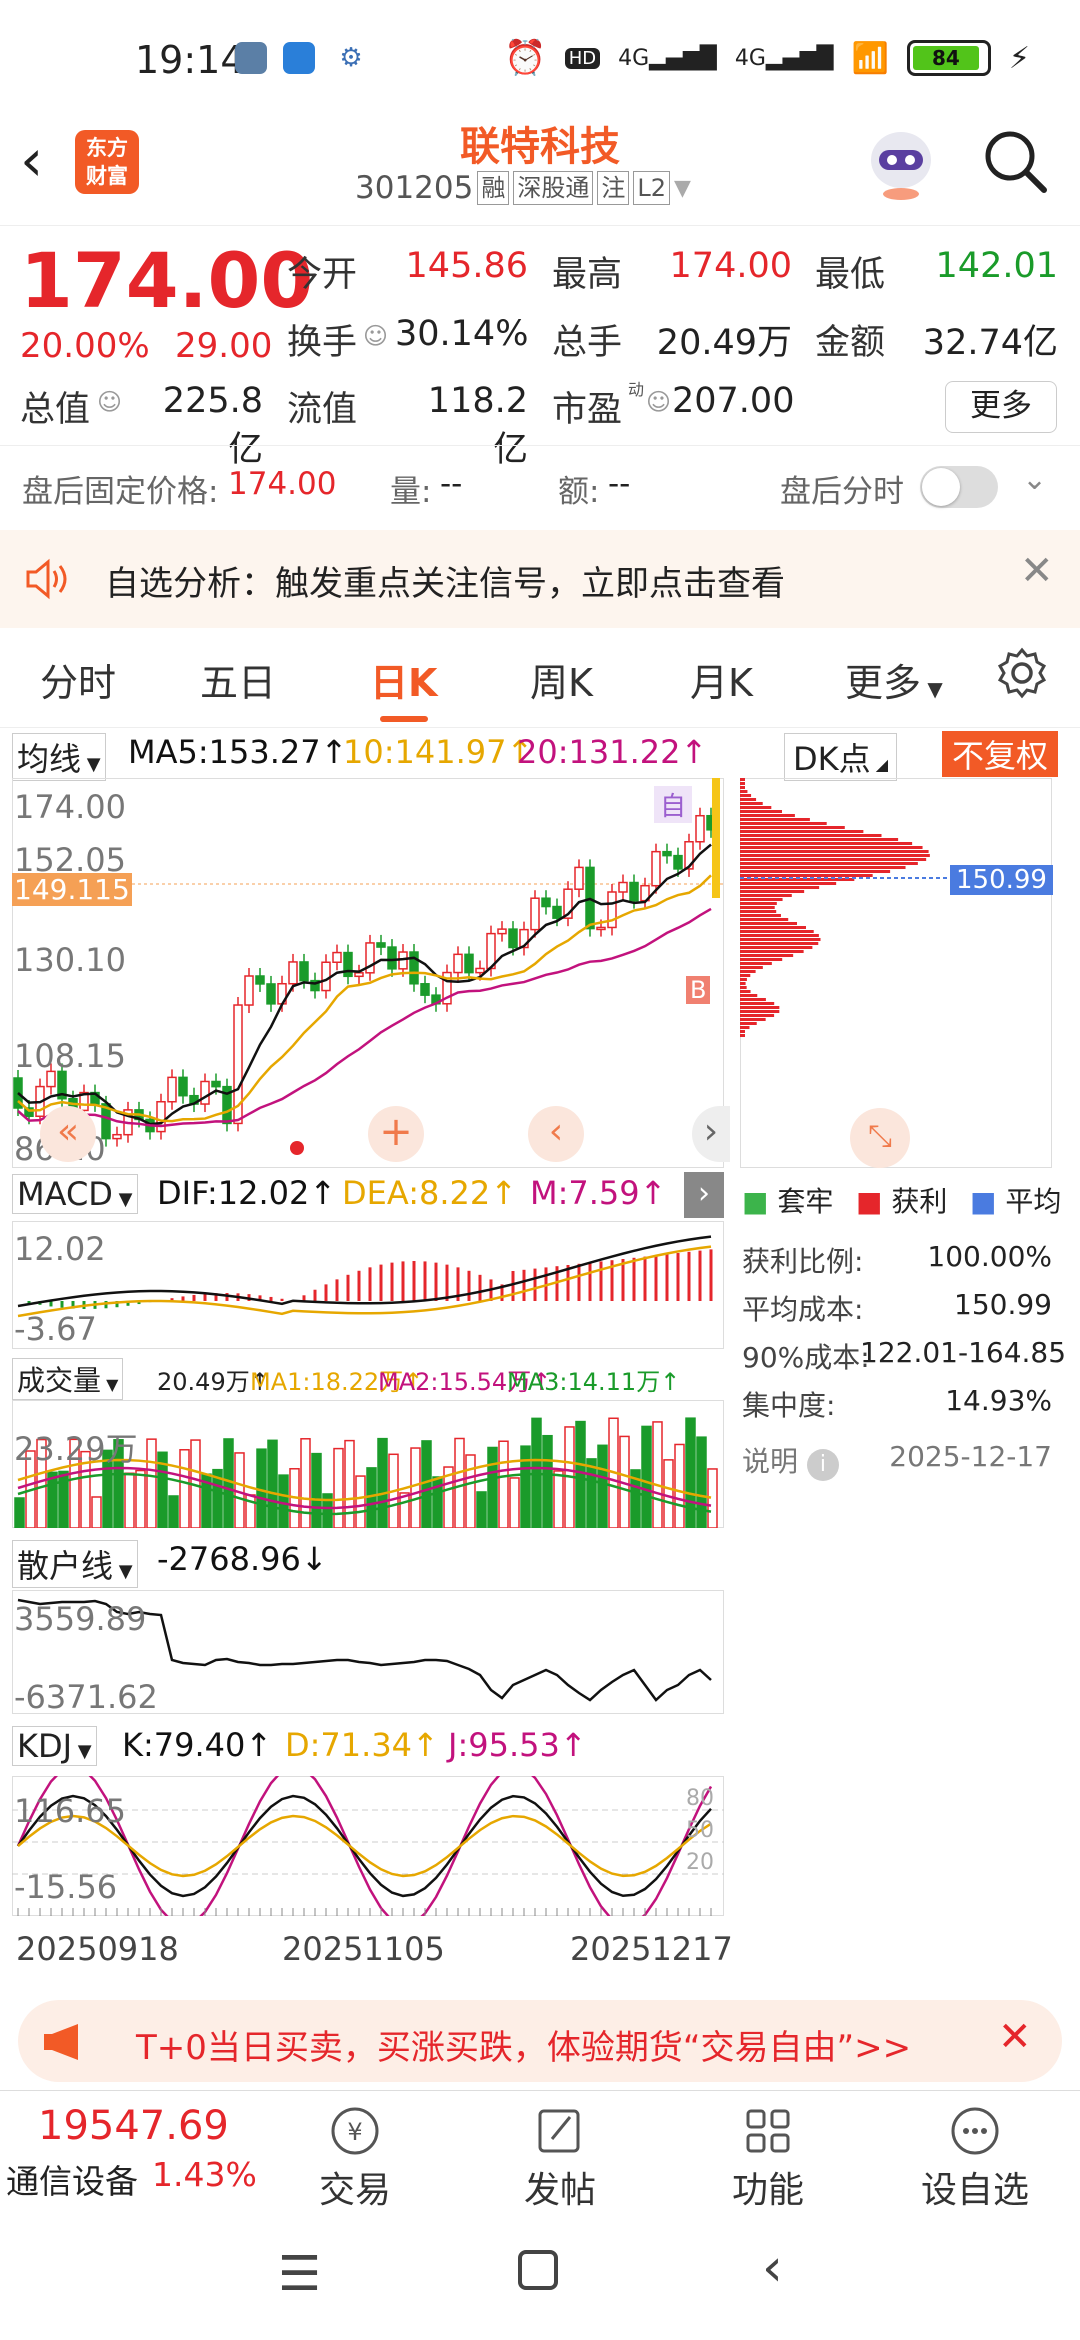 The image size is (1080, 2340). What do you see at coordinates (368, 1285) in the screenshot?
I see `macd-chart` at bounding box center [368, 1285].